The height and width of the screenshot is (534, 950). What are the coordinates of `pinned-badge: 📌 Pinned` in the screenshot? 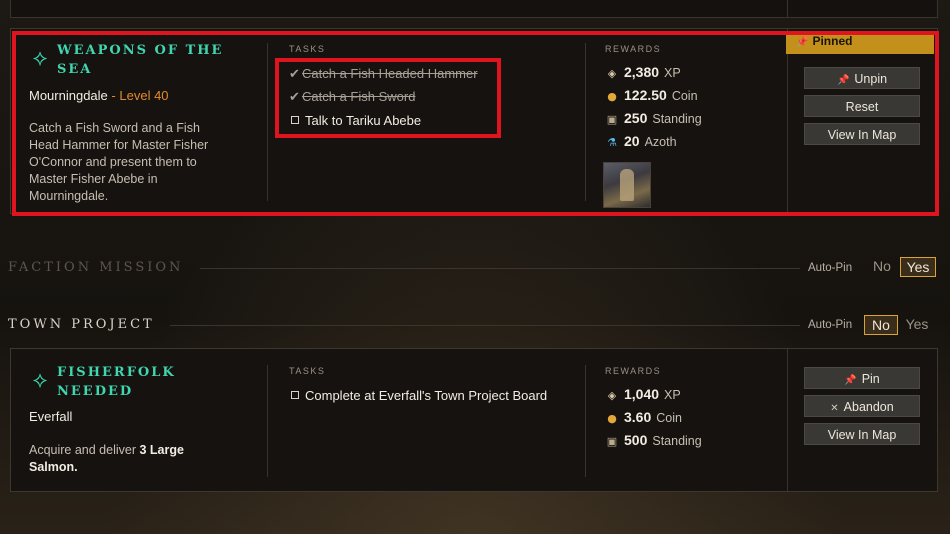 It's located at (860, 43).